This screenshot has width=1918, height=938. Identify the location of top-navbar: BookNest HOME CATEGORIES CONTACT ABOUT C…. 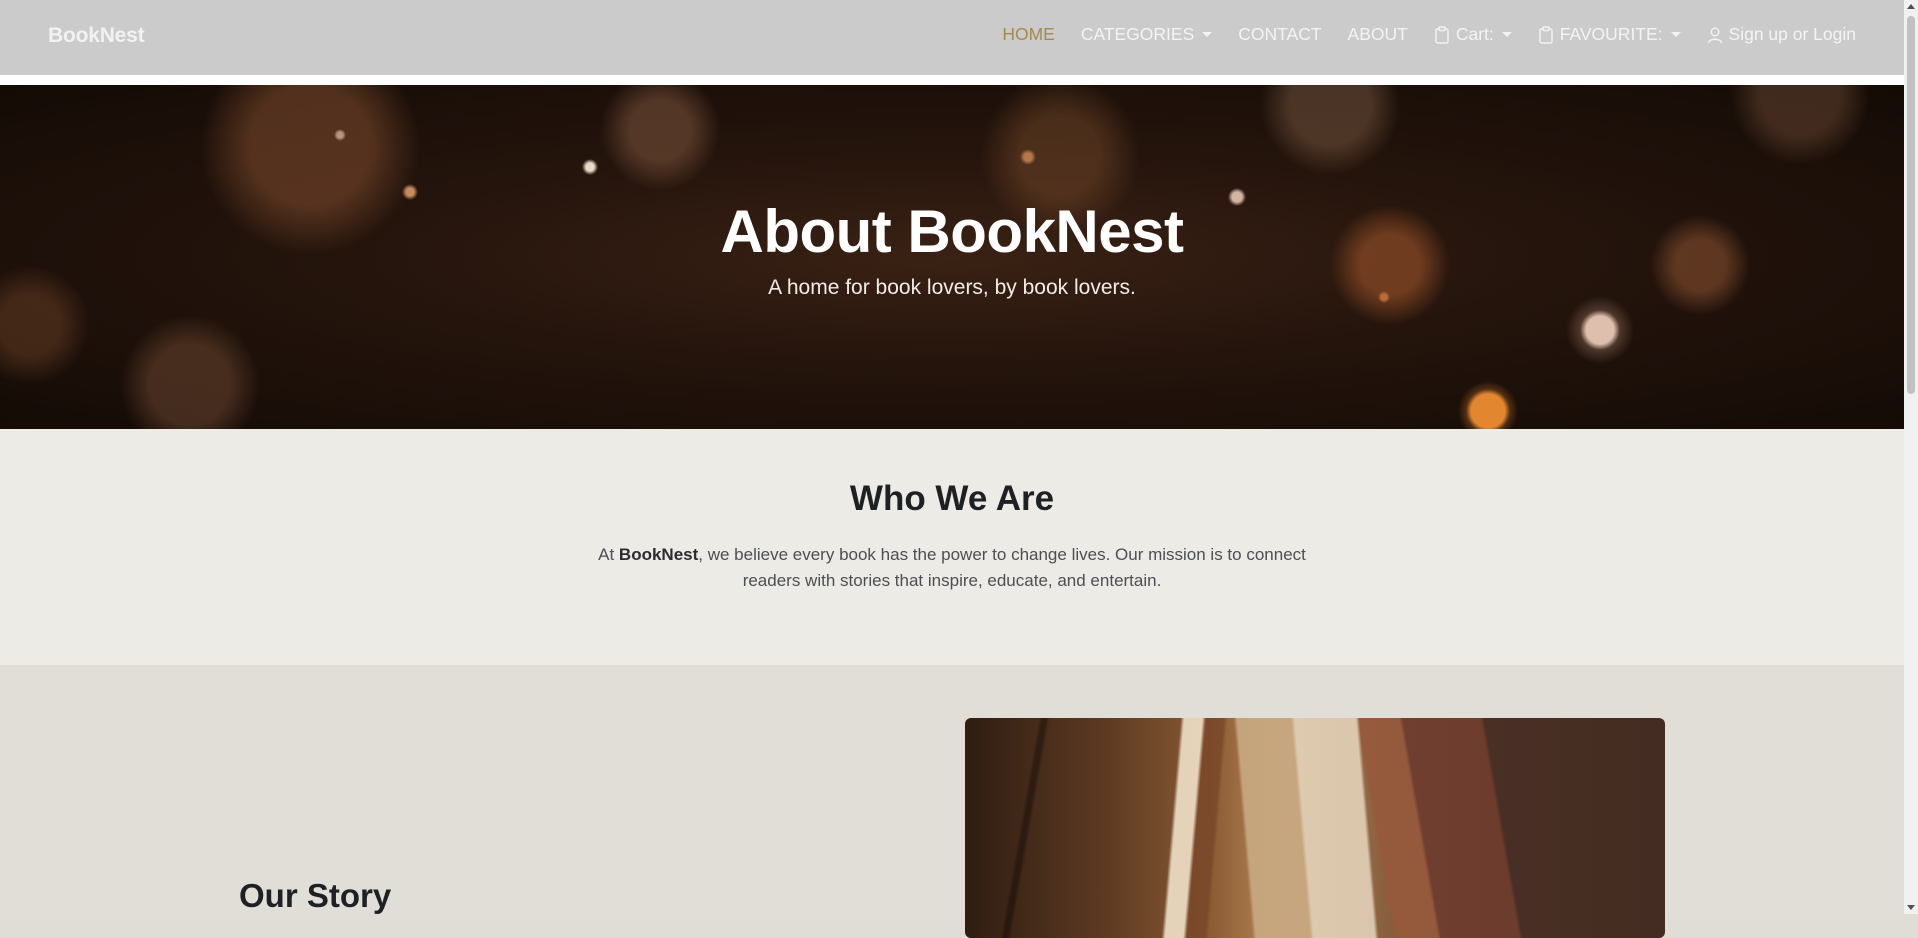
(952, 37).